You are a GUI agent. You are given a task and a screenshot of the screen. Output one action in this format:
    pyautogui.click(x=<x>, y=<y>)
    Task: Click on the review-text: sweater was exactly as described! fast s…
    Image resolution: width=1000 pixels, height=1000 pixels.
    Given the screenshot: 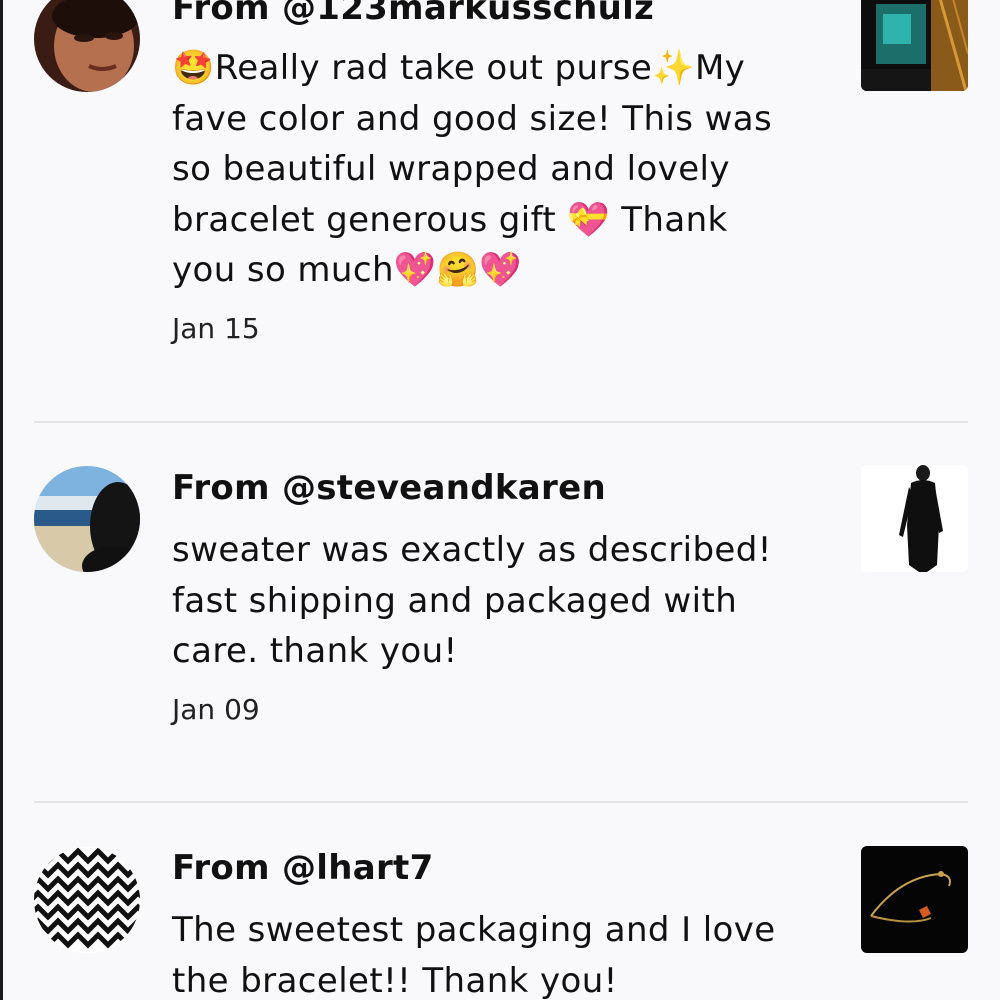 What is the action you would take?
    pyautogui.click(x=492, y=601)
    